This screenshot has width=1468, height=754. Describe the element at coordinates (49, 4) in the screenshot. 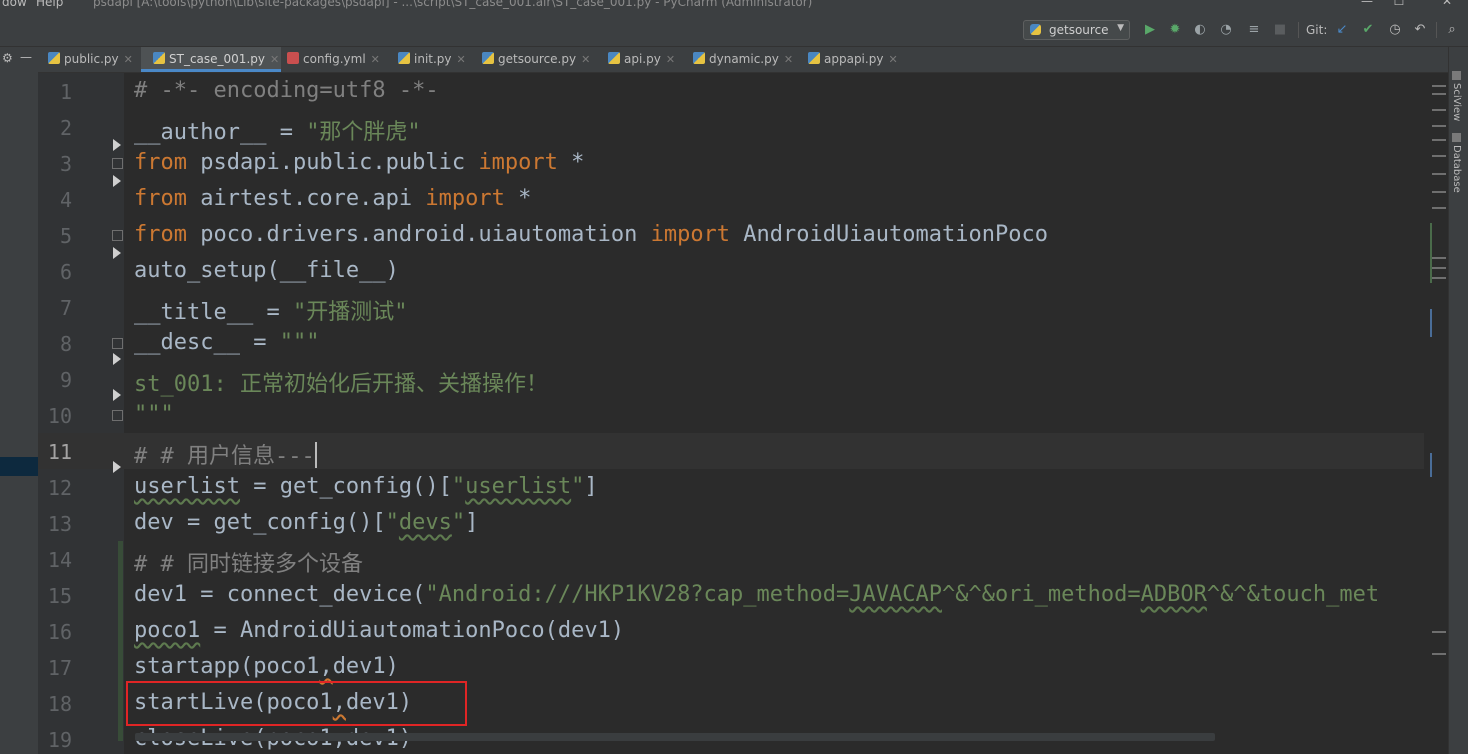

I see `menu-help: Help` at that location.